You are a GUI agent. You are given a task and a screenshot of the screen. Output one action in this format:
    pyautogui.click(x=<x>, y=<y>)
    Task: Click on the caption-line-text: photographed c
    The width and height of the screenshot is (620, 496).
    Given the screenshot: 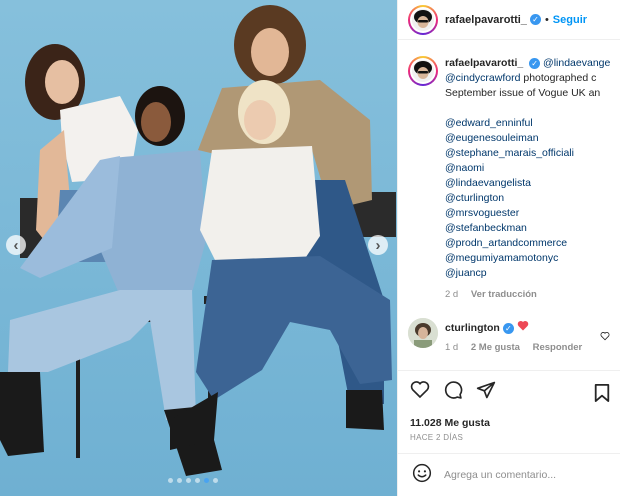 What is the action you would take?
    pyautogui.click(x=558, y=78)
    